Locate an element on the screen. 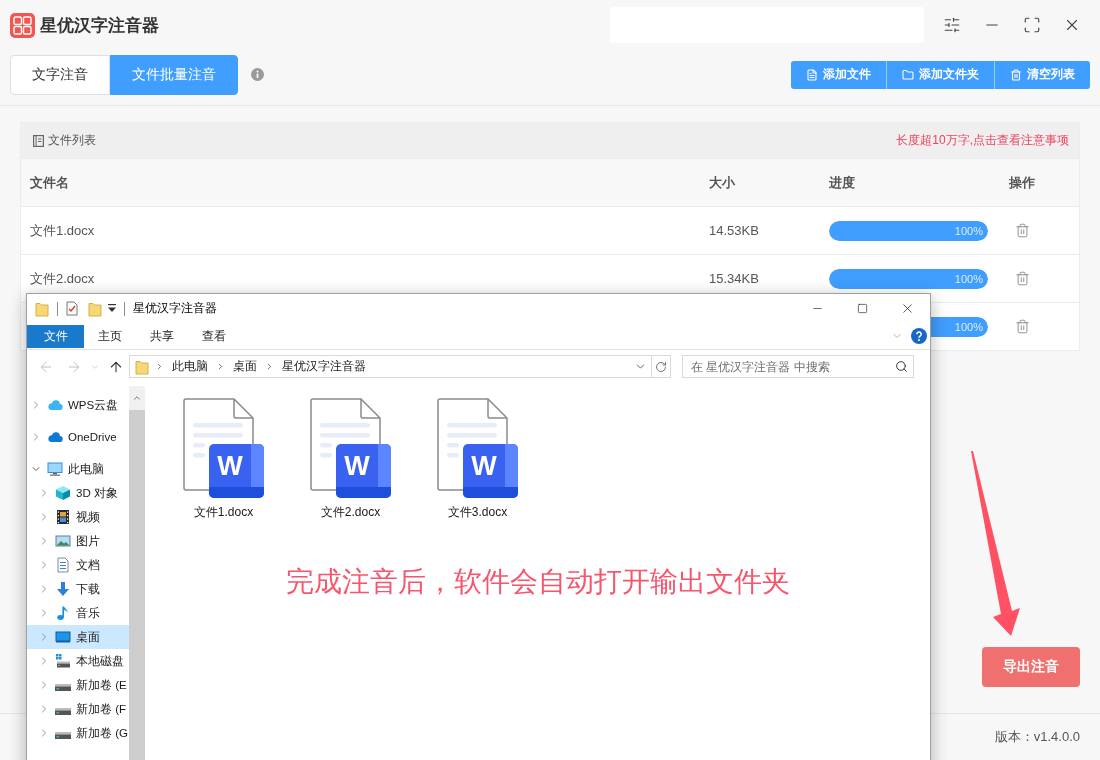 The width and height of the screenshot is (1100, 760). nav-item: 视频 is located at coordinates (78, 517).